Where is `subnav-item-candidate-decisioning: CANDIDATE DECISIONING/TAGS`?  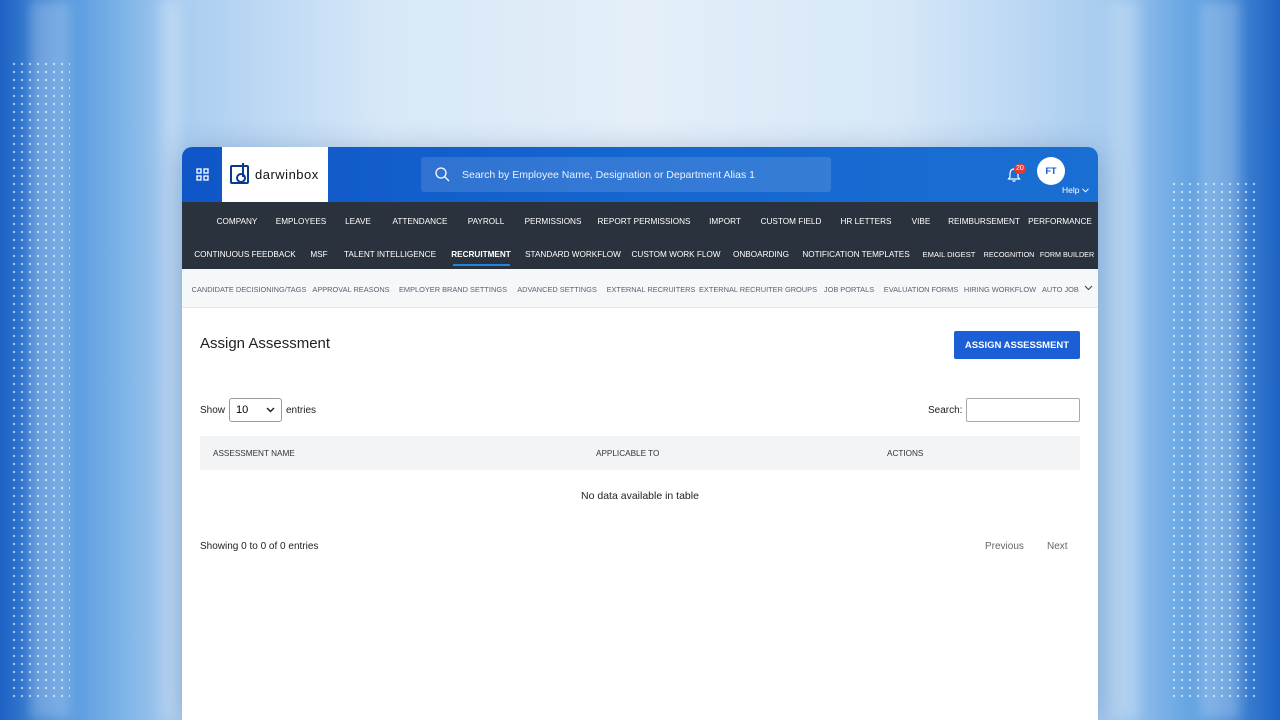
subnav-item-candidate-decisioning: CANDIDATE DECISIONING/TAGS is located at coordinates (249, 289).